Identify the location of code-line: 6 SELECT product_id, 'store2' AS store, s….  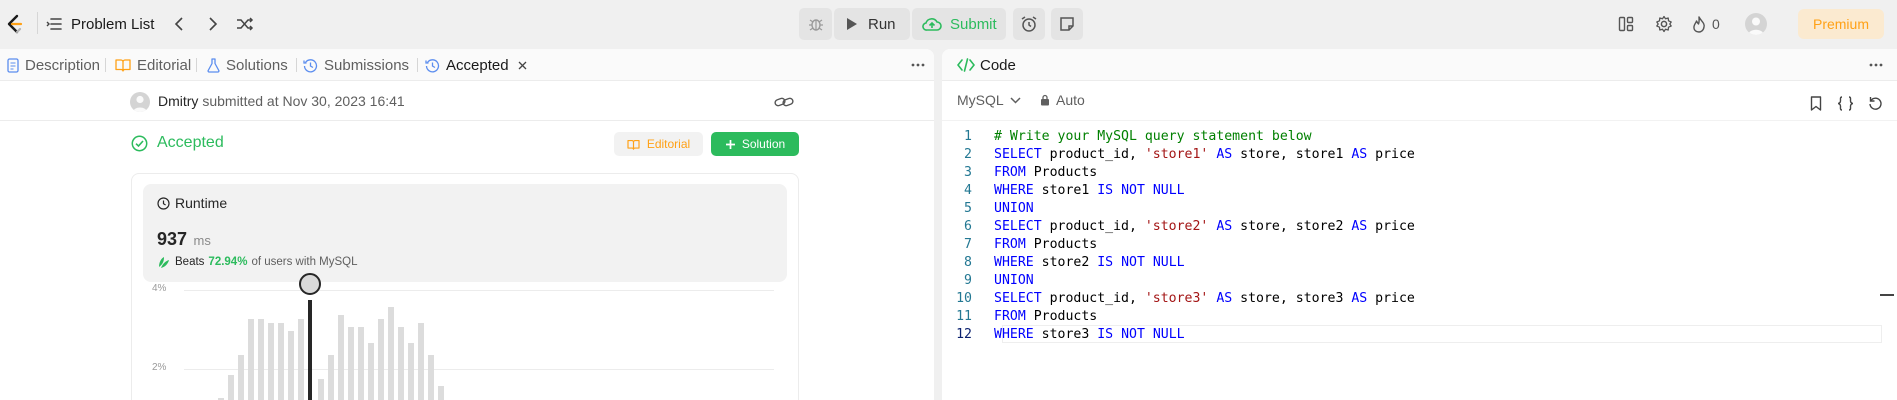
(1412, 228).